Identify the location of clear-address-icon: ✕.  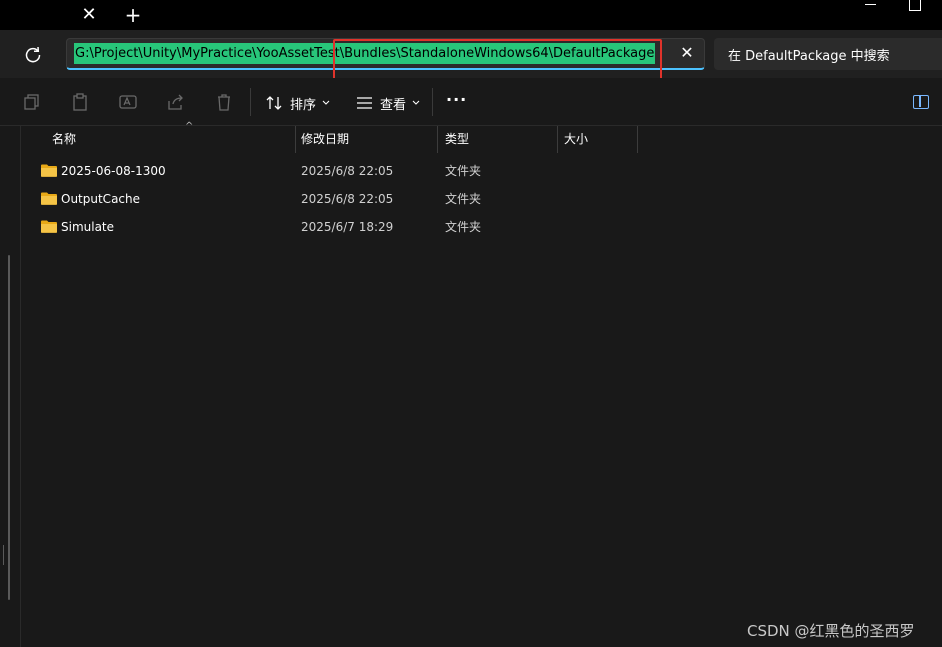
(687, 53).